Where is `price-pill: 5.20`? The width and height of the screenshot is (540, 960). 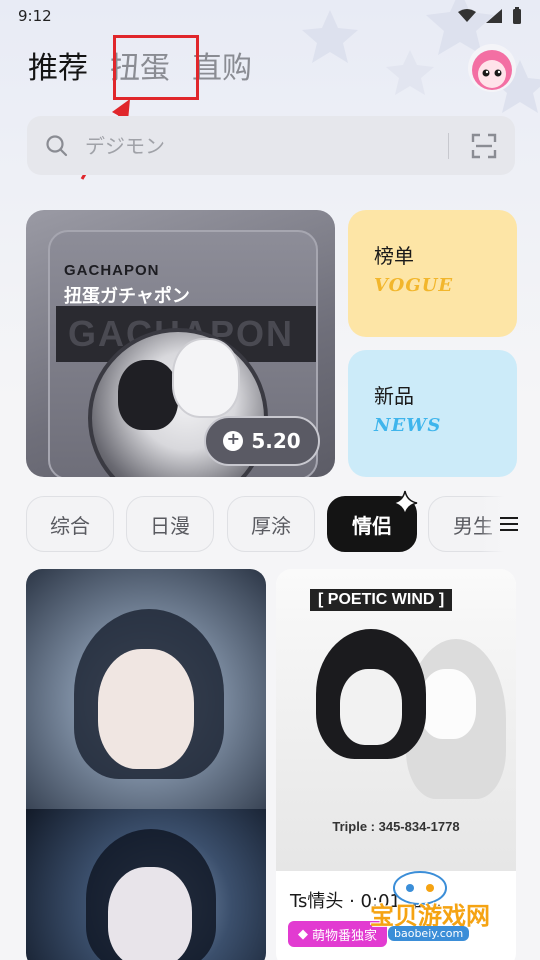 price-pill: 5.20 is located at coordinates (262, 441).